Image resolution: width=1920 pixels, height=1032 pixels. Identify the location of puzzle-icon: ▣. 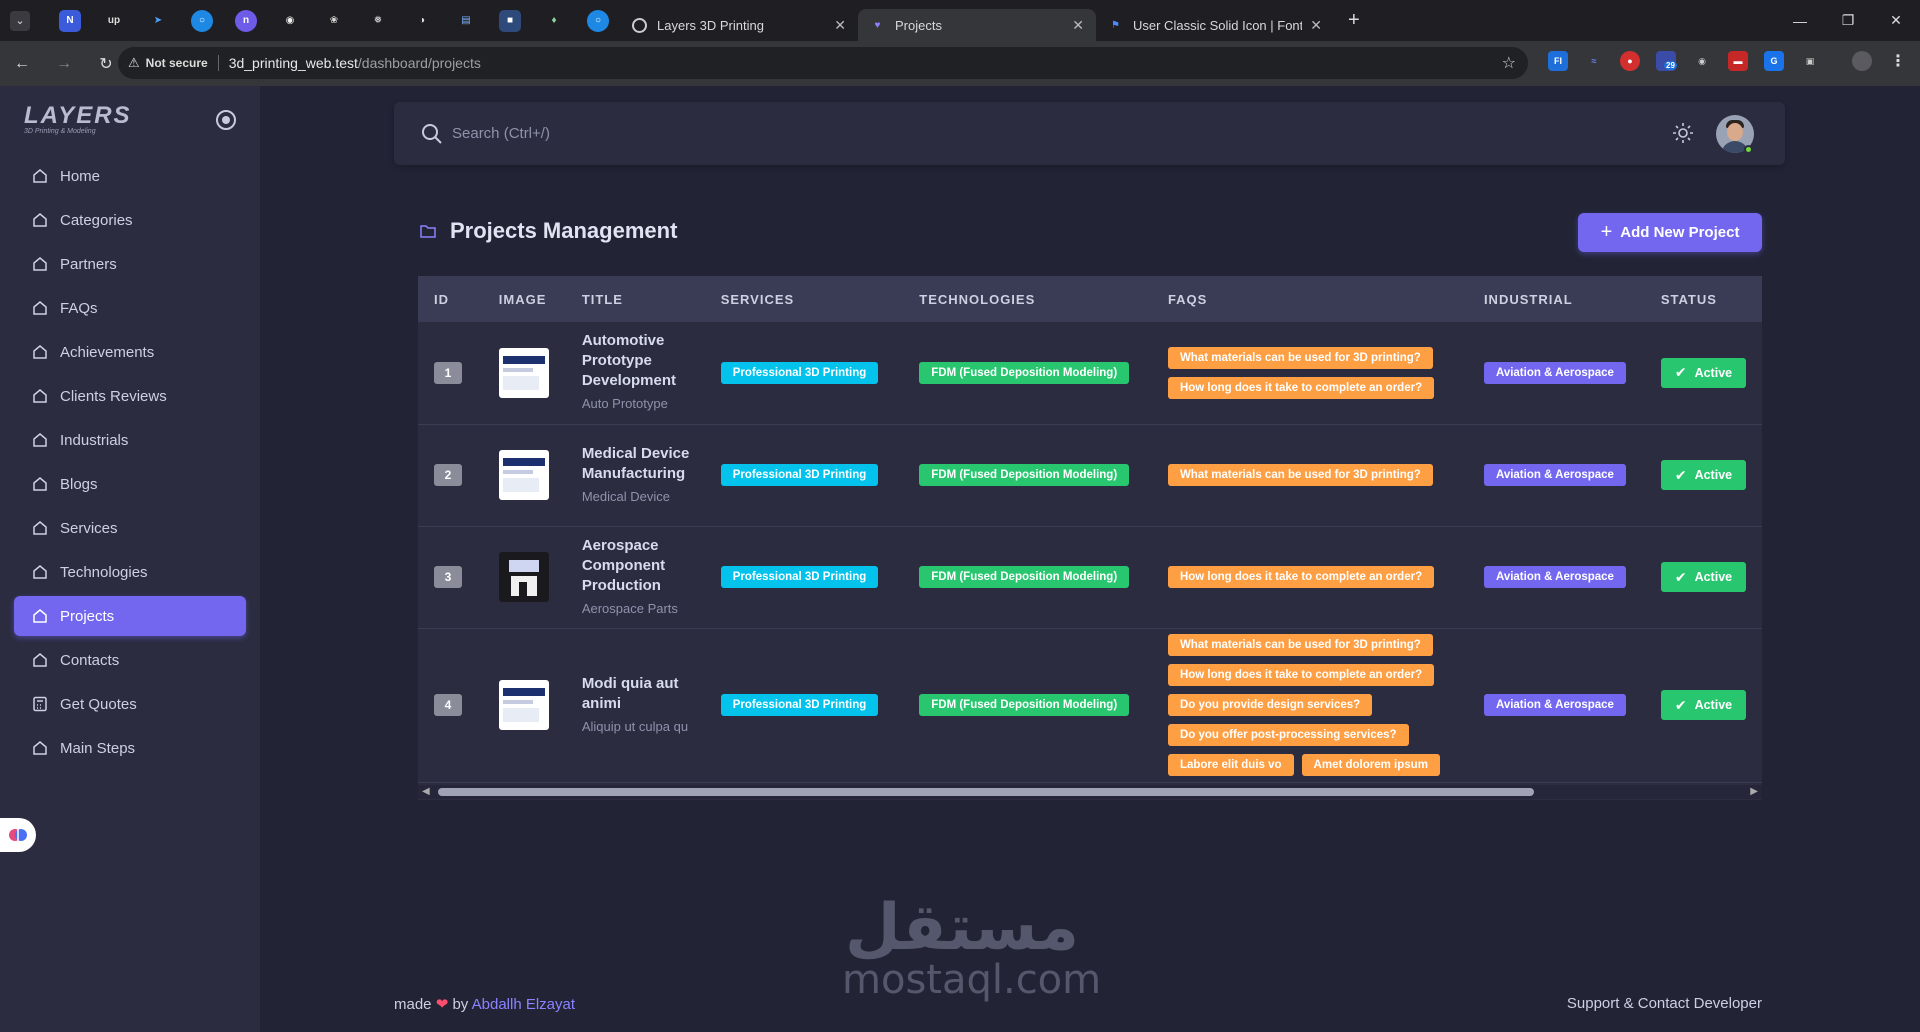
(1810, 61).